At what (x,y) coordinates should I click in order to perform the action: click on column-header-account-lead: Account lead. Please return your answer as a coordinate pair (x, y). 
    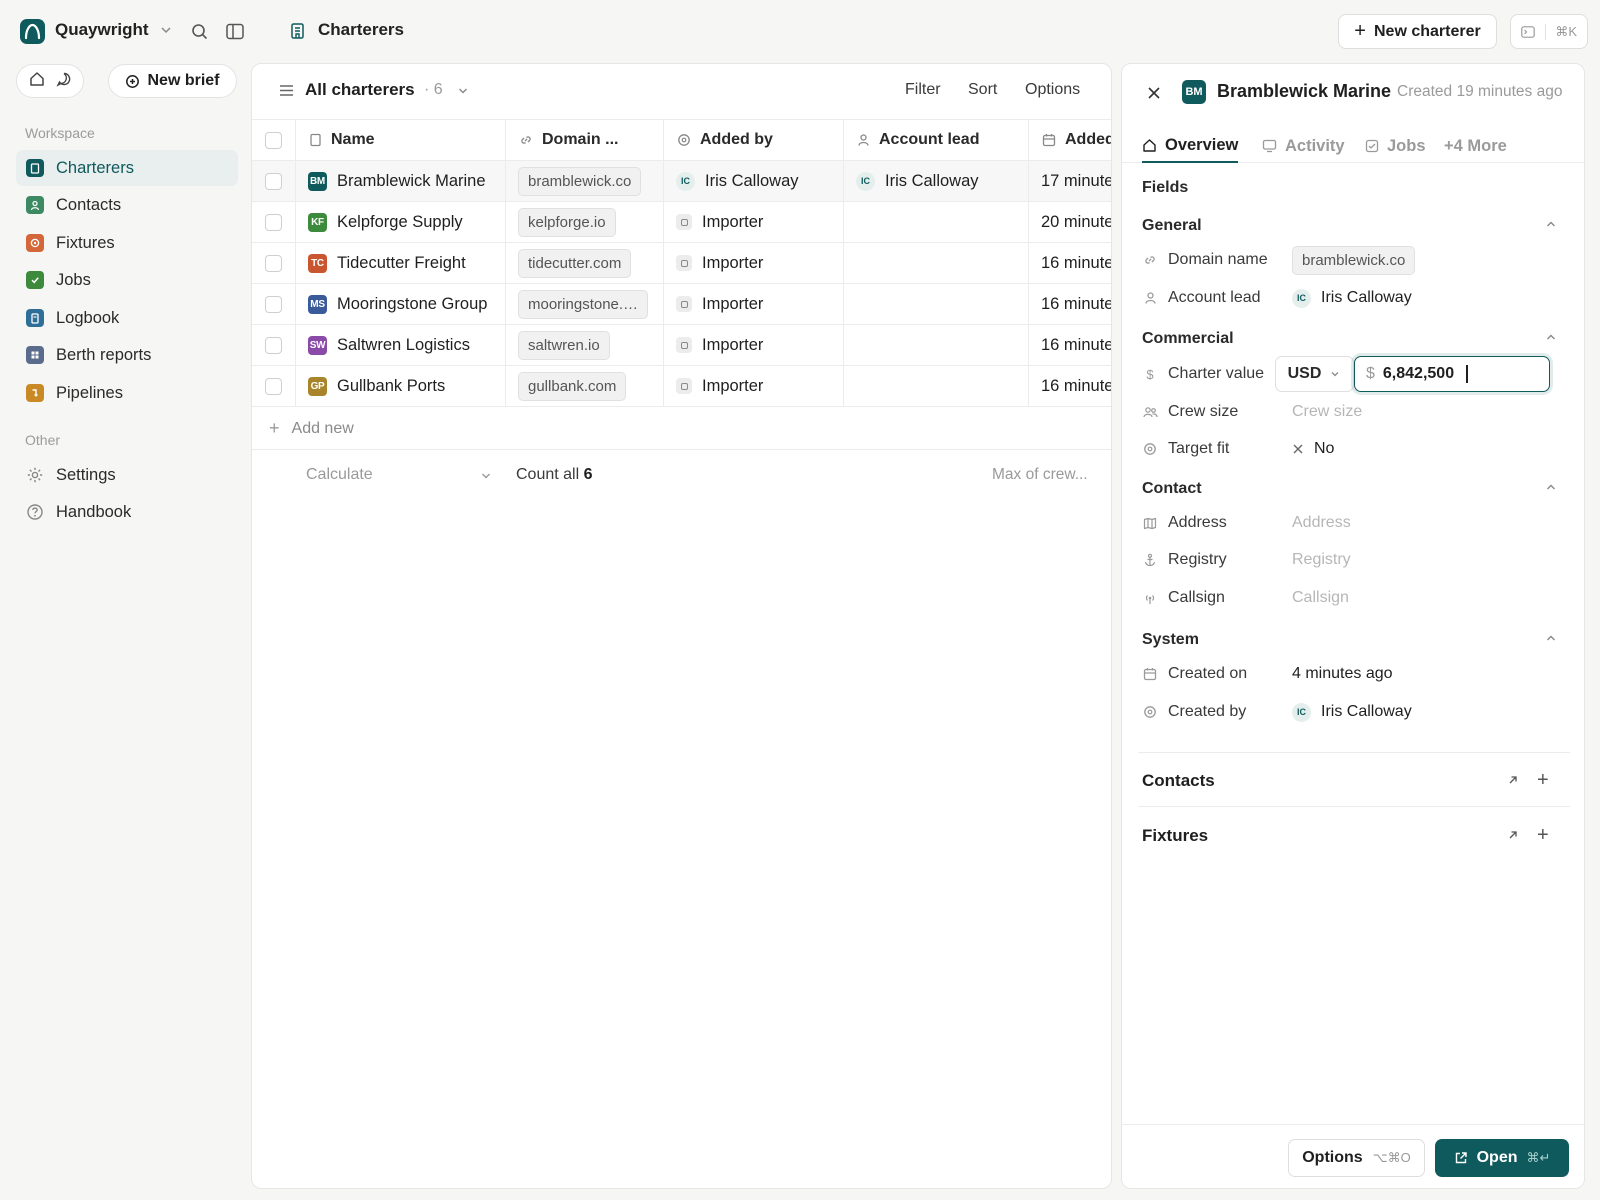
    Looking at the image, I should click on (936, 140).